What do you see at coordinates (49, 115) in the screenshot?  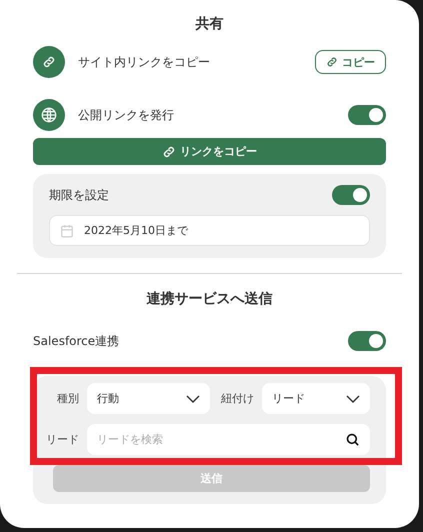 I see `globe-icon` at bounding box center [49, 115].